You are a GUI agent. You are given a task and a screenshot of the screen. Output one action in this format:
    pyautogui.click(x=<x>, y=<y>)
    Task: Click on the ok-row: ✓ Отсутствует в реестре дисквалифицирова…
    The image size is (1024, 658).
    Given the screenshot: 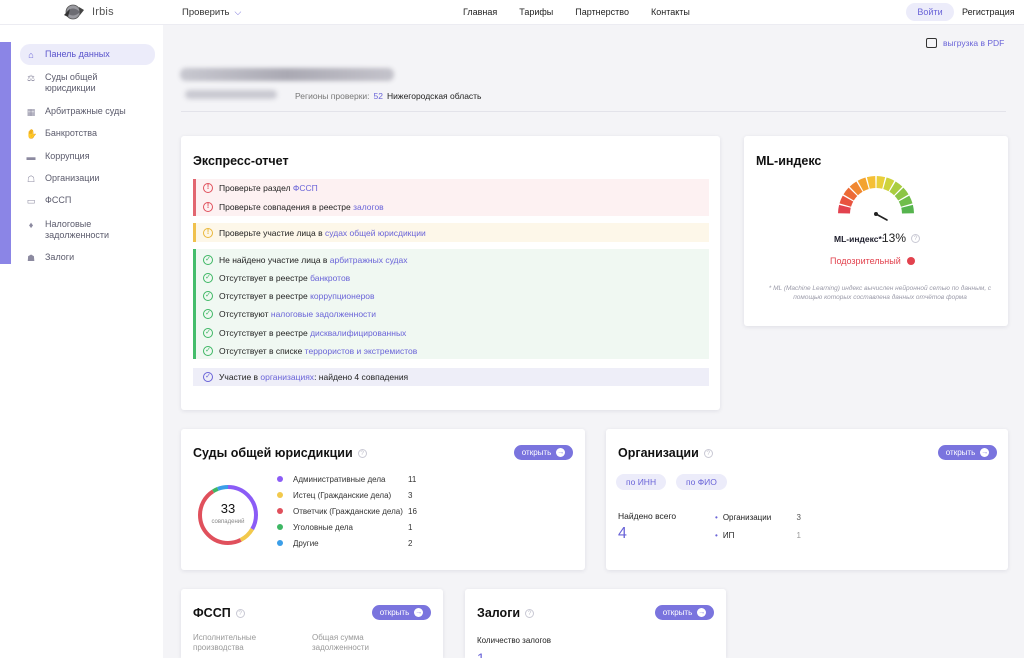 What is the action you would take?
    pyautogui.click(x=451, y=333)
    